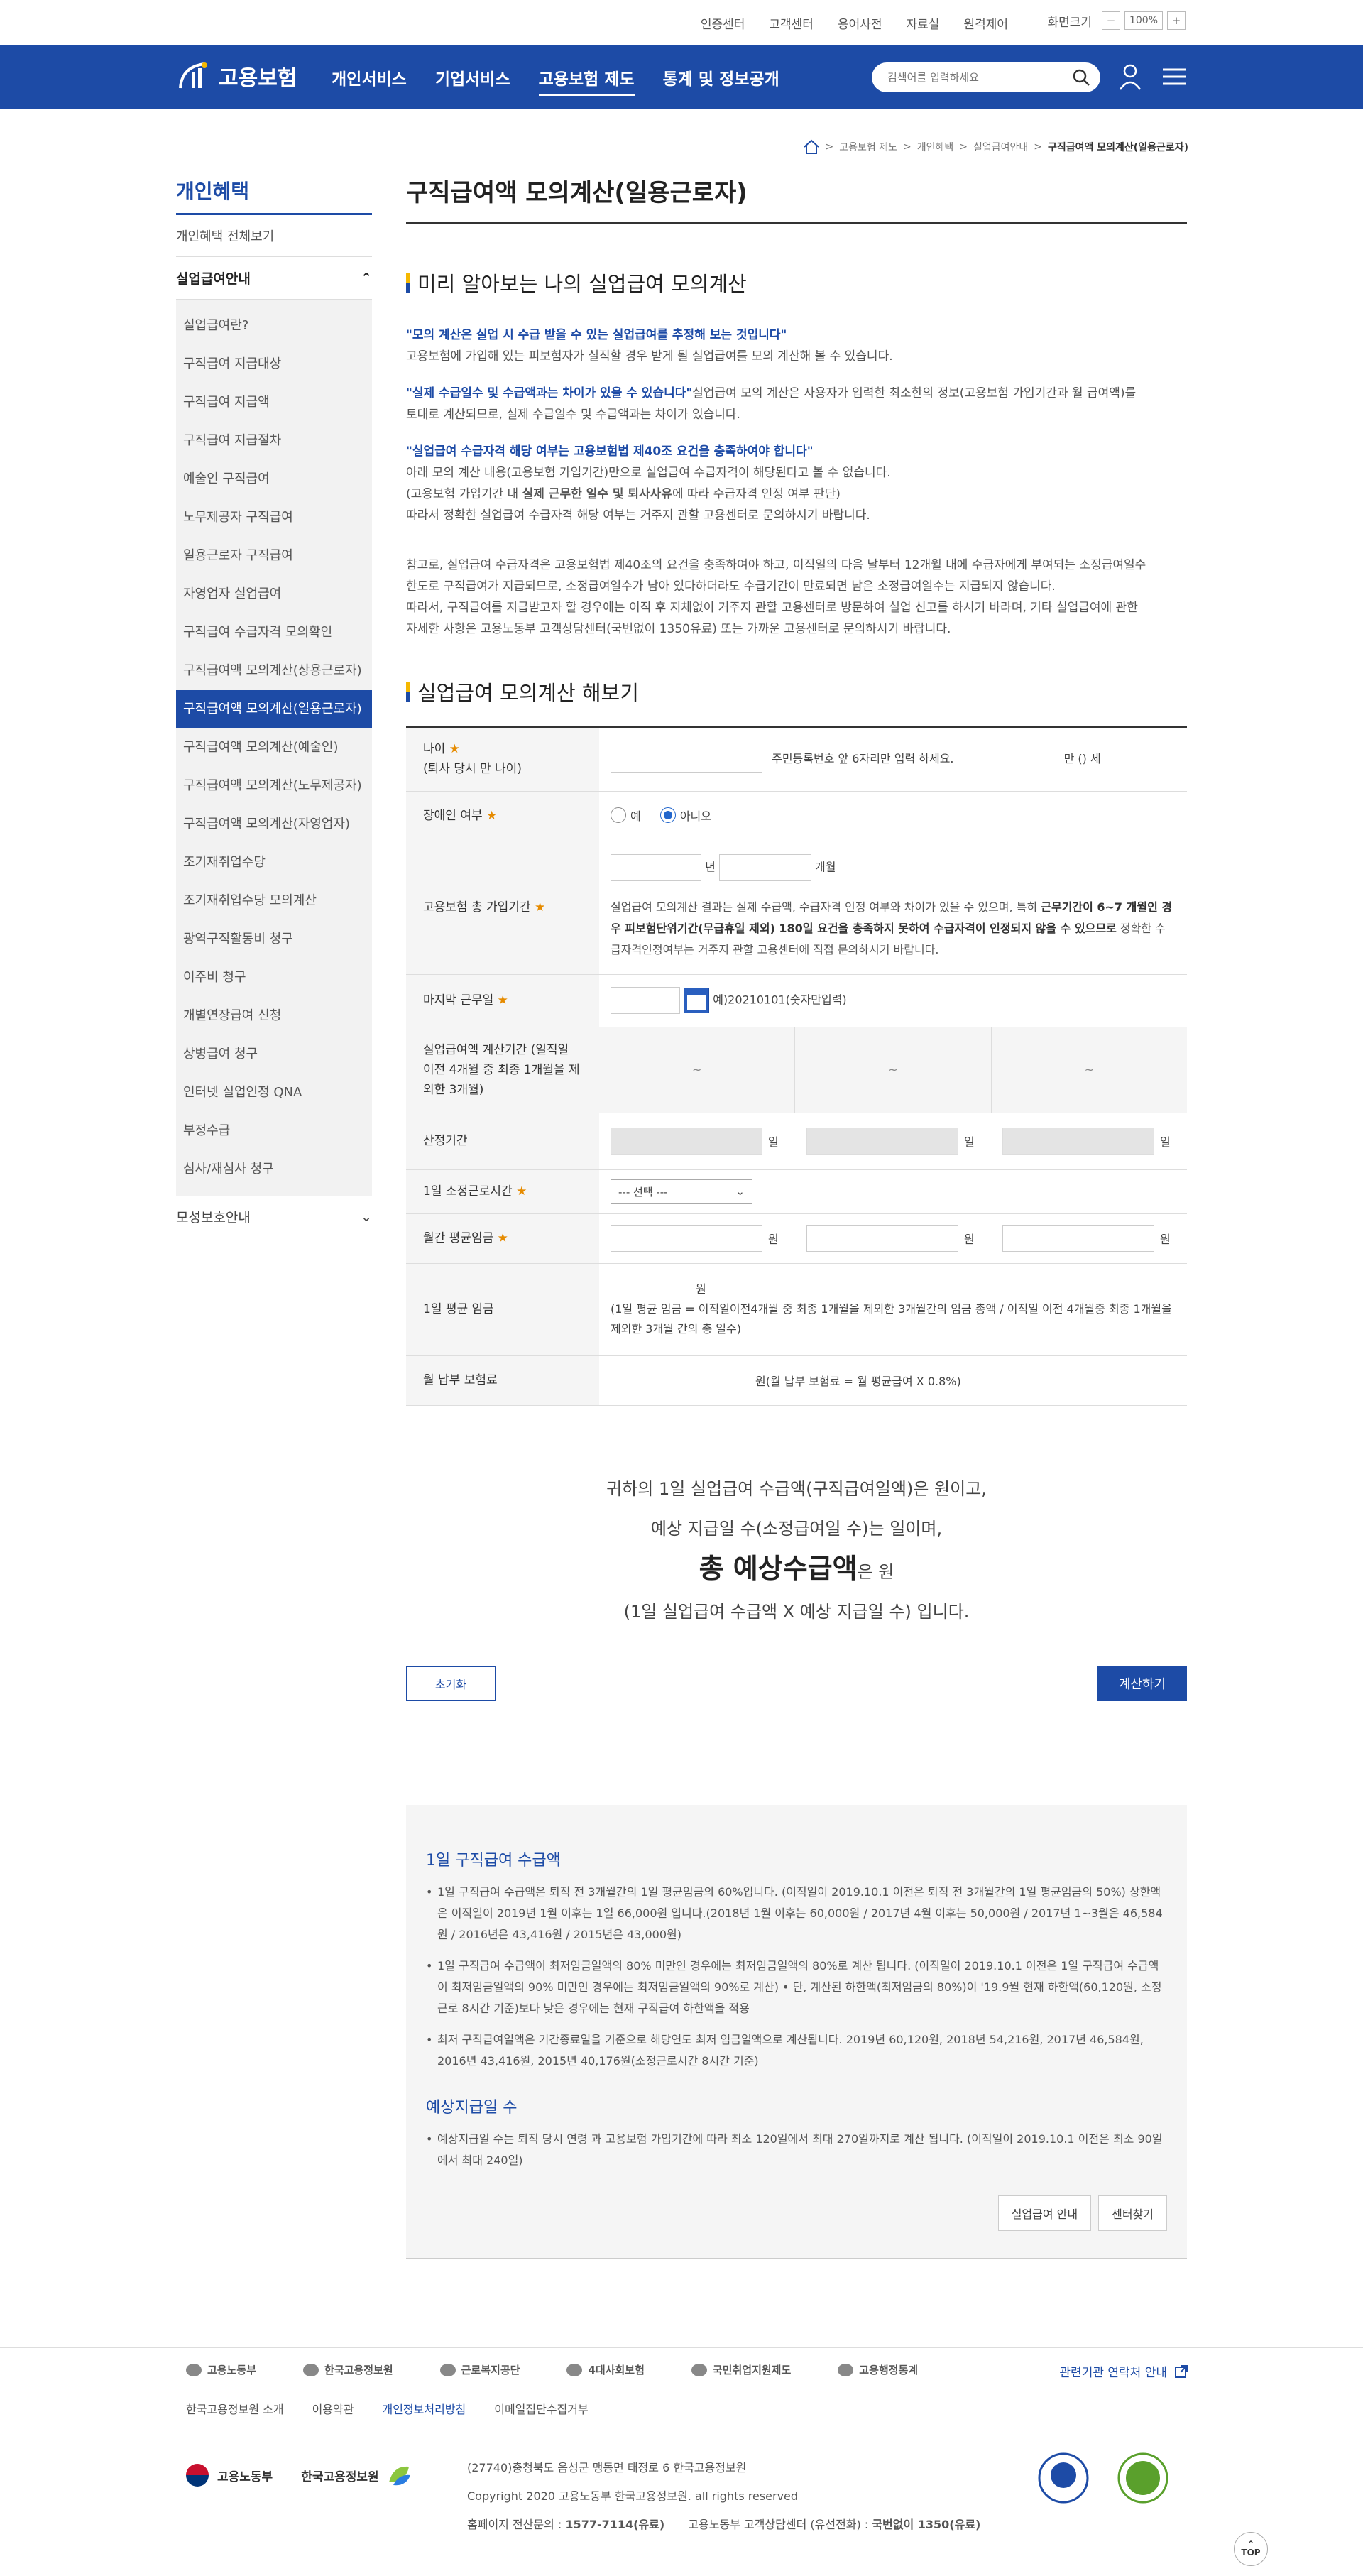 The height and width of the screenshot is (2576, 1363). I want to click on disabled-yes-radio: 예, so click(626, 815).